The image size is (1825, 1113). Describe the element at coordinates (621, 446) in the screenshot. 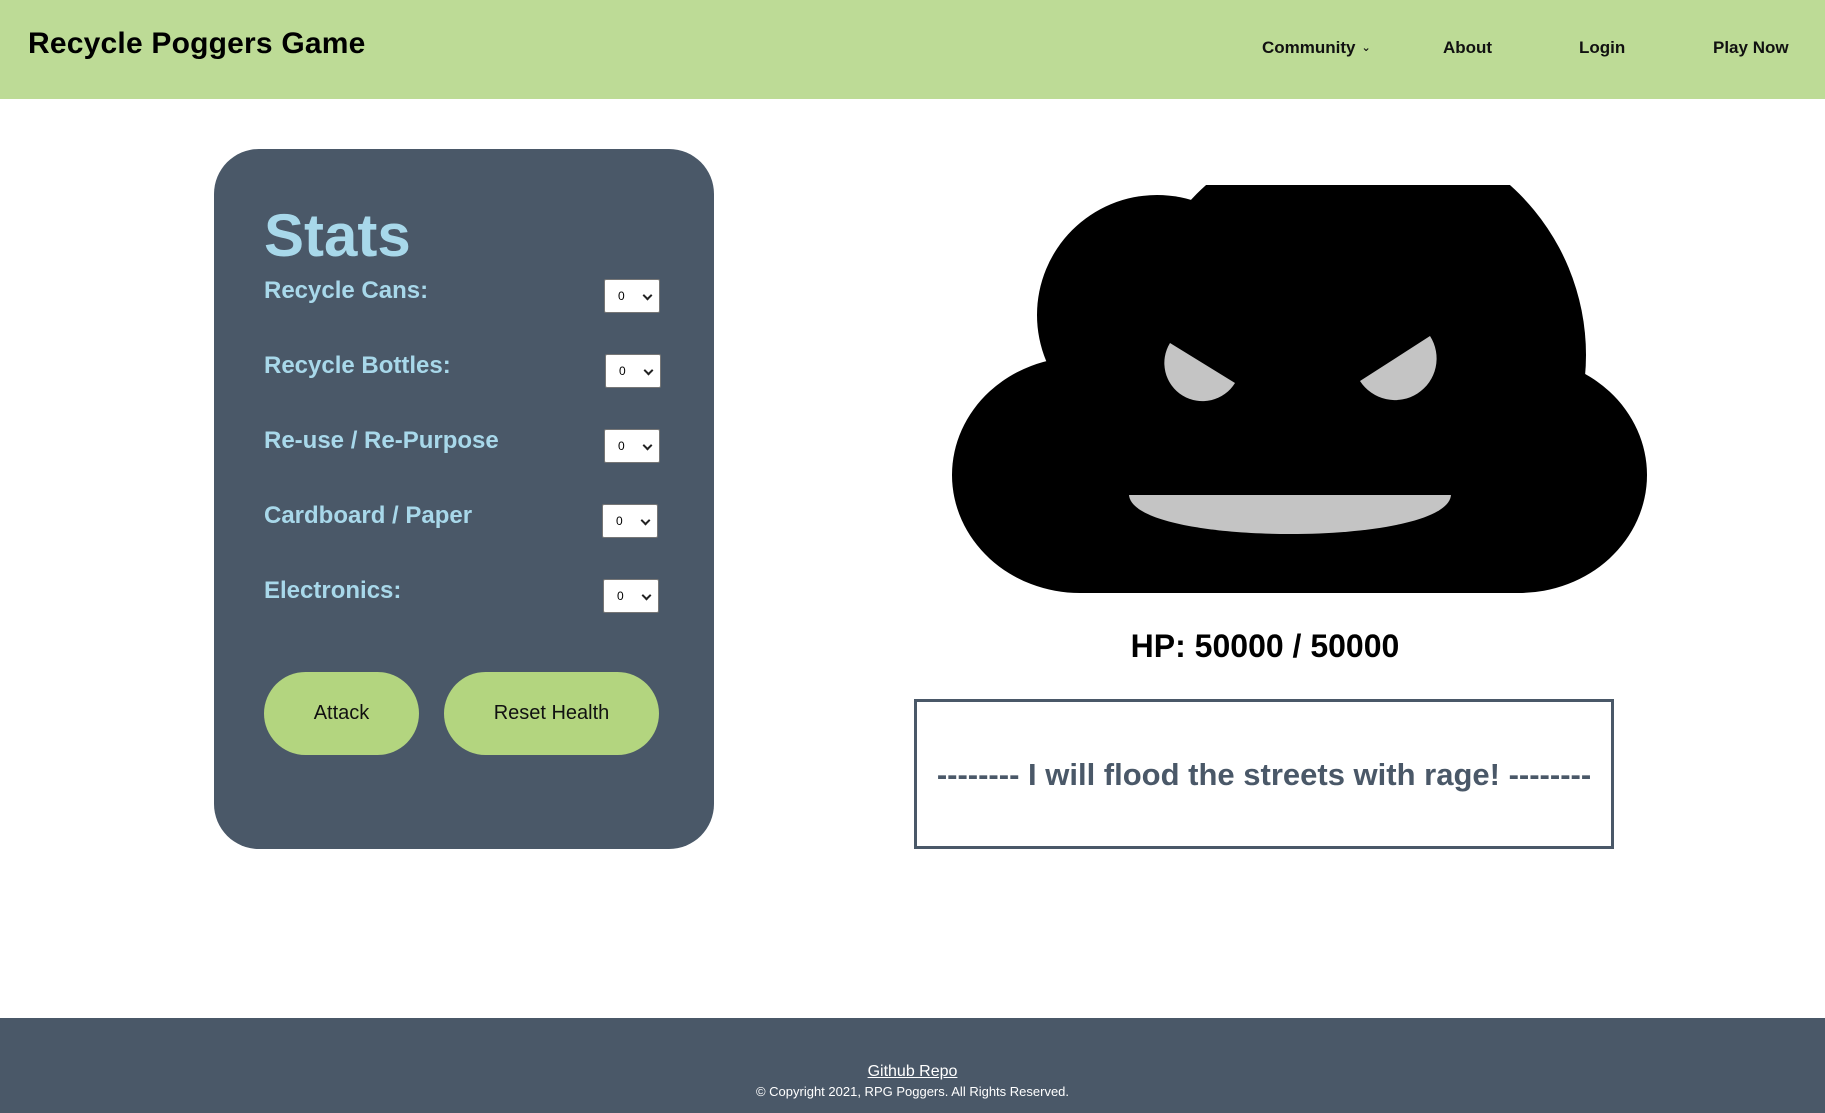

I see `reuse-repurpose-value: 0` at that location.